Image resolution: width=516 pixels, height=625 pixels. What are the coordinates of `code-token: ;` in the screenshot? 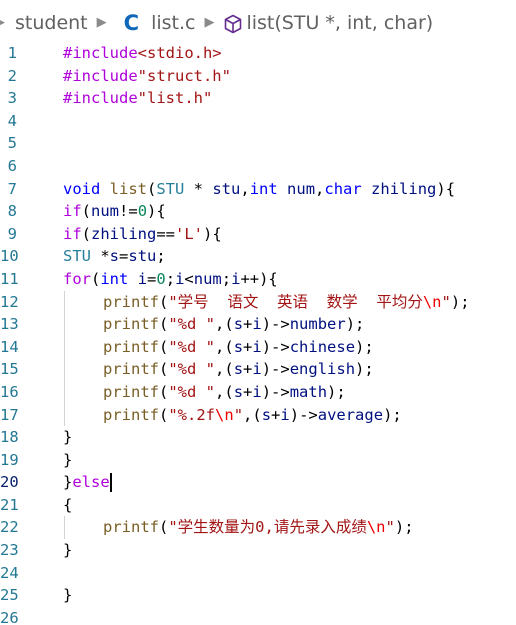 It's located at (226, 278).